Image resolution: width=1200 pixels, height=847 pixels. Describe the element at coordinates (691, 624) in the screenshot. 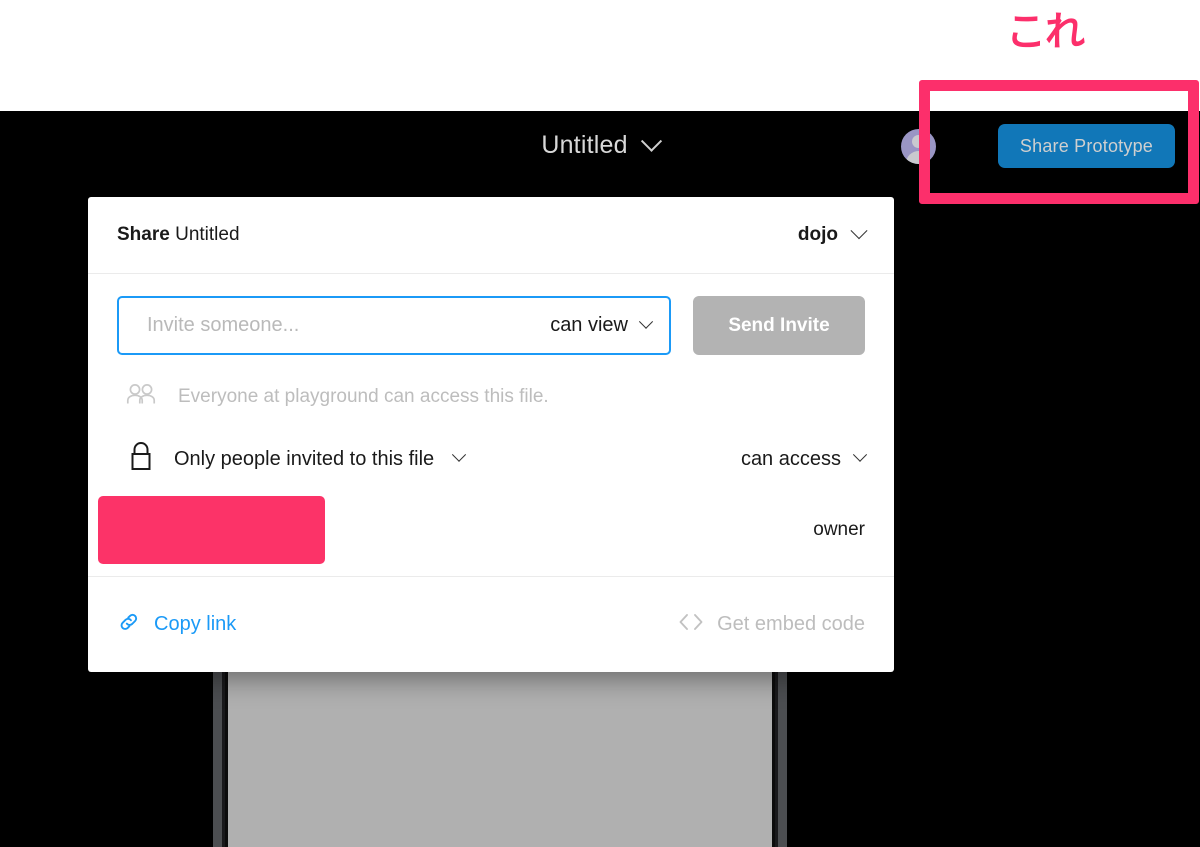

I see `code-brackets-icon` at that location.